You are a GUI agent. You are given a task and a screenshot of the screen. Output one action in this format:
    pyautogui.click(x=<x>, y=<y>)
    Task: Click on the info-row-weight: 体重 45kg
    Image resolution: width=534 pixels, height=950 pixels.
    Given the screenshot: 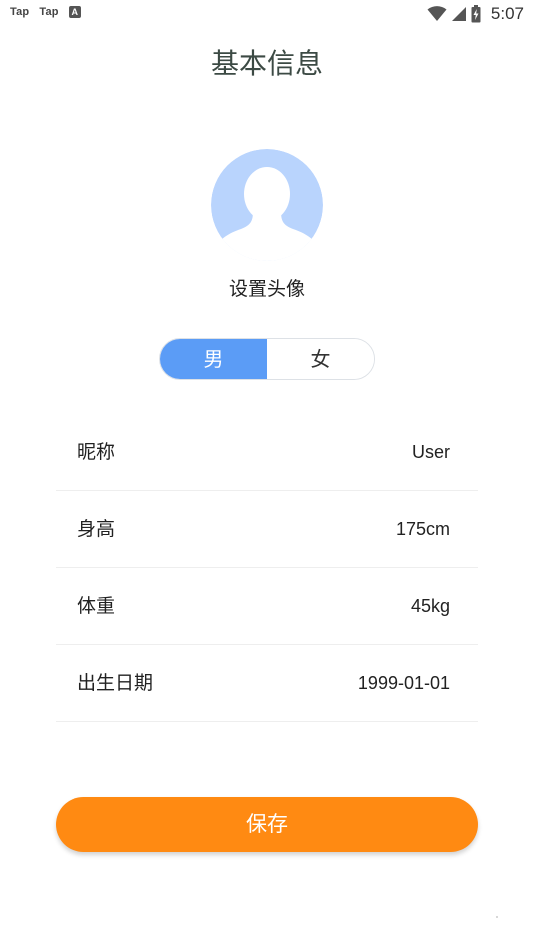 What is the action you would take?
    pyautogui.click(x=267, y=606)
    